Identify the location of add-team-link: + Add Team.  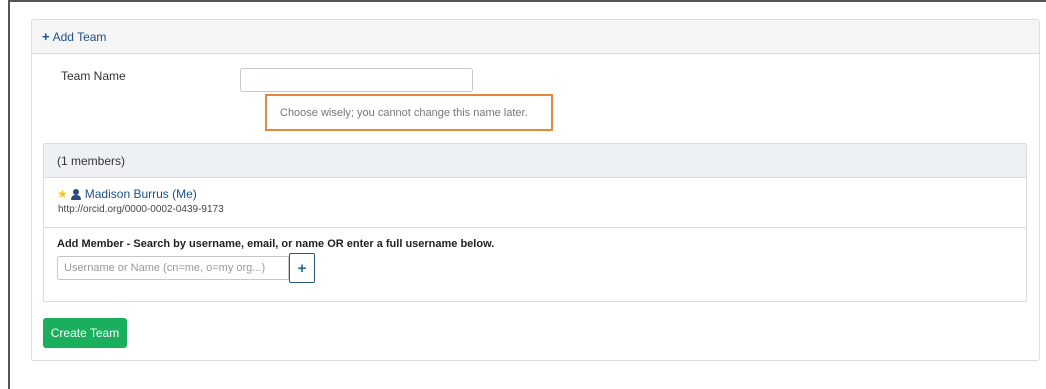
(74, 36).